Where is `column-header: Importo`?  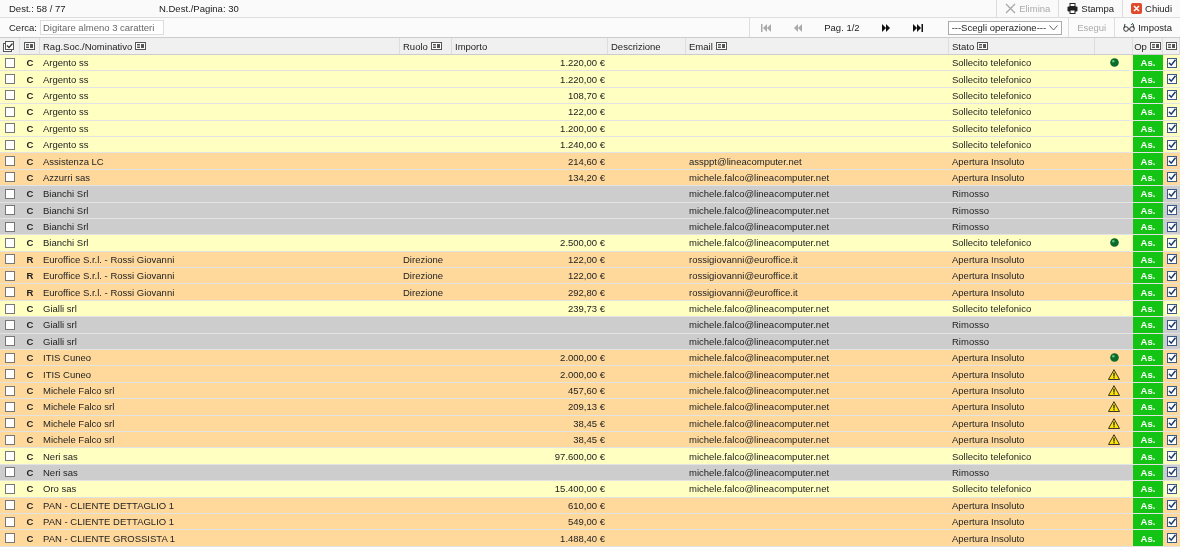 column-header: Importo is located at coordinates (471, 46).